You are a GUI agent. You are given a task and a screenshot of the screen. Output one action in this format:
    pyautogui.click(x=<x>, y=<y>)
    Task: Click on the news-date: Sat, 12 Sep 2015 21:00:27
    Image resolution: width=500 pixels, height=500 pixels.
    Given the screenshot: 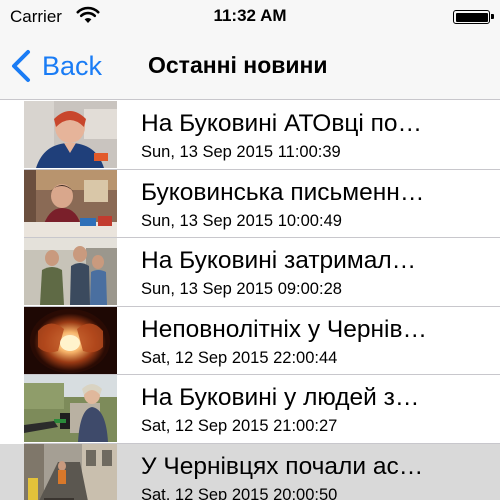 What is the action you would take?
    pyautogui.click(x=239, y=426)
    